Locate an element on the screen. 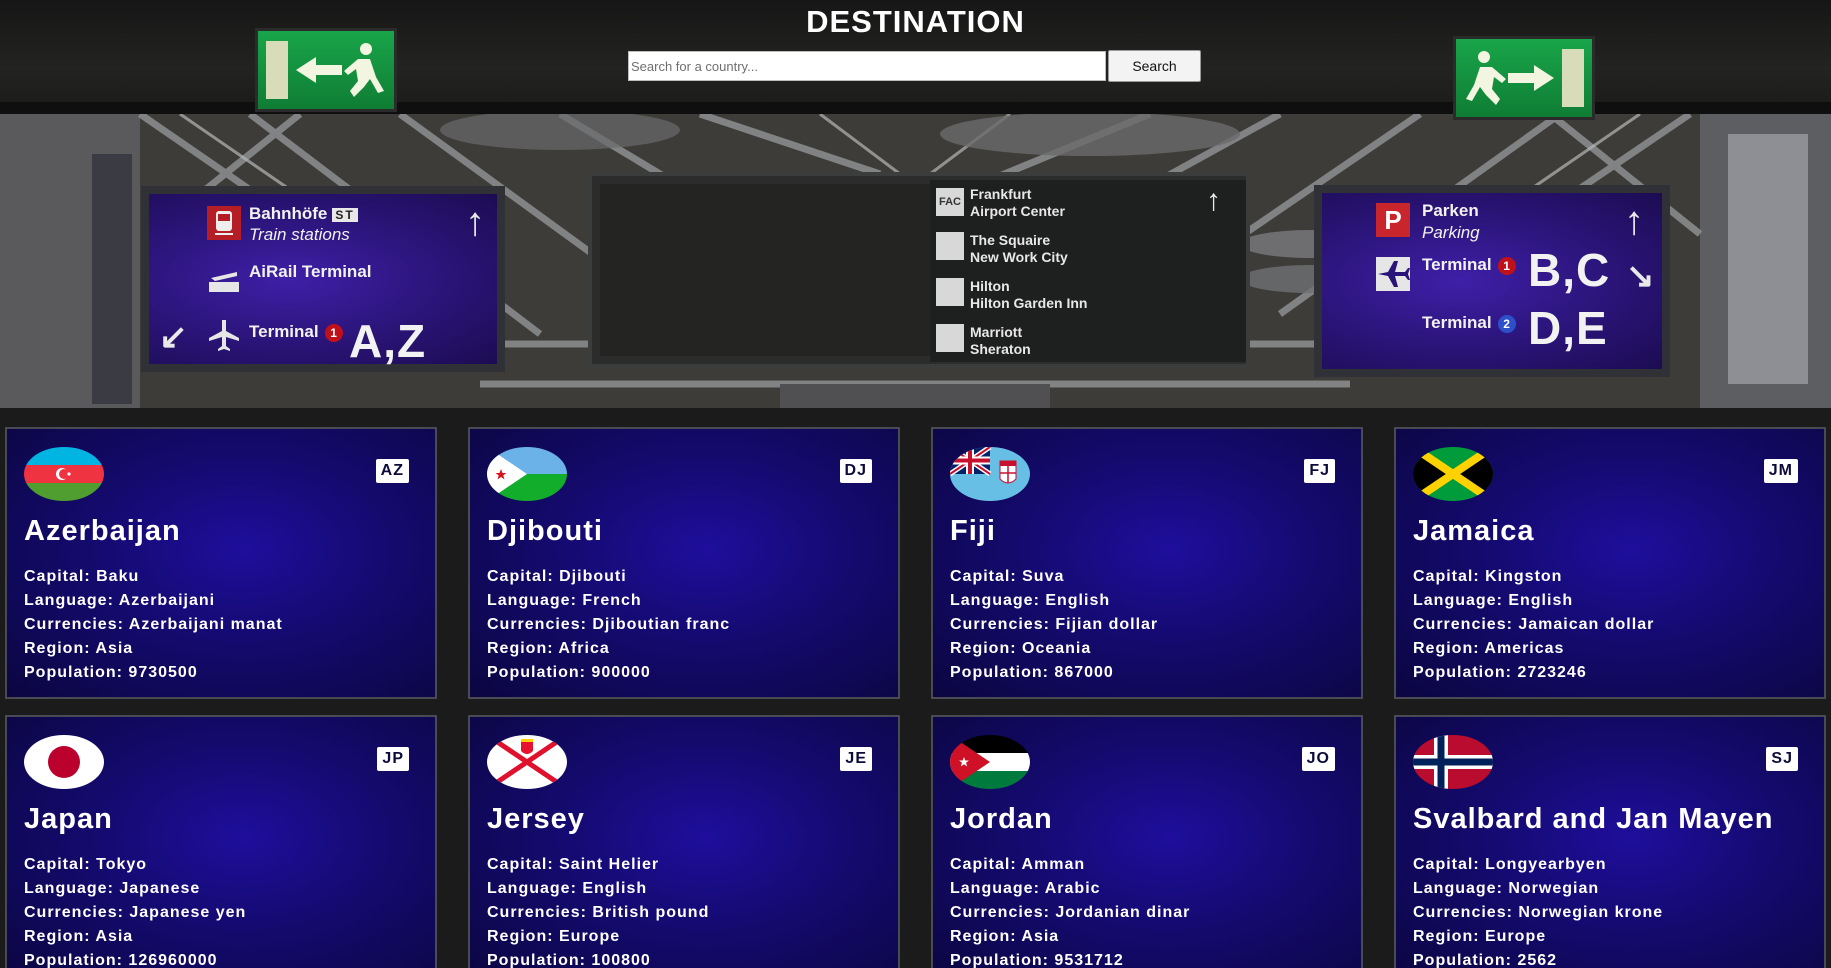  currencies-text: Currencies: Djiboutian franc is located at coordinates (609, 624).